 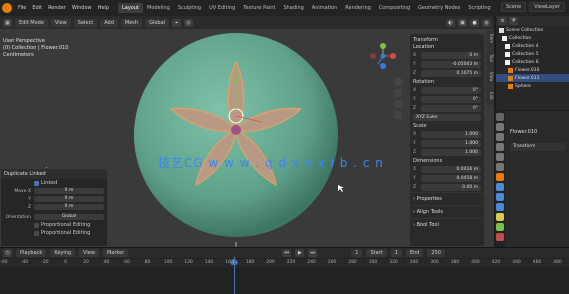 I want to click on linked-checkbox, so click(x=36, y=183).